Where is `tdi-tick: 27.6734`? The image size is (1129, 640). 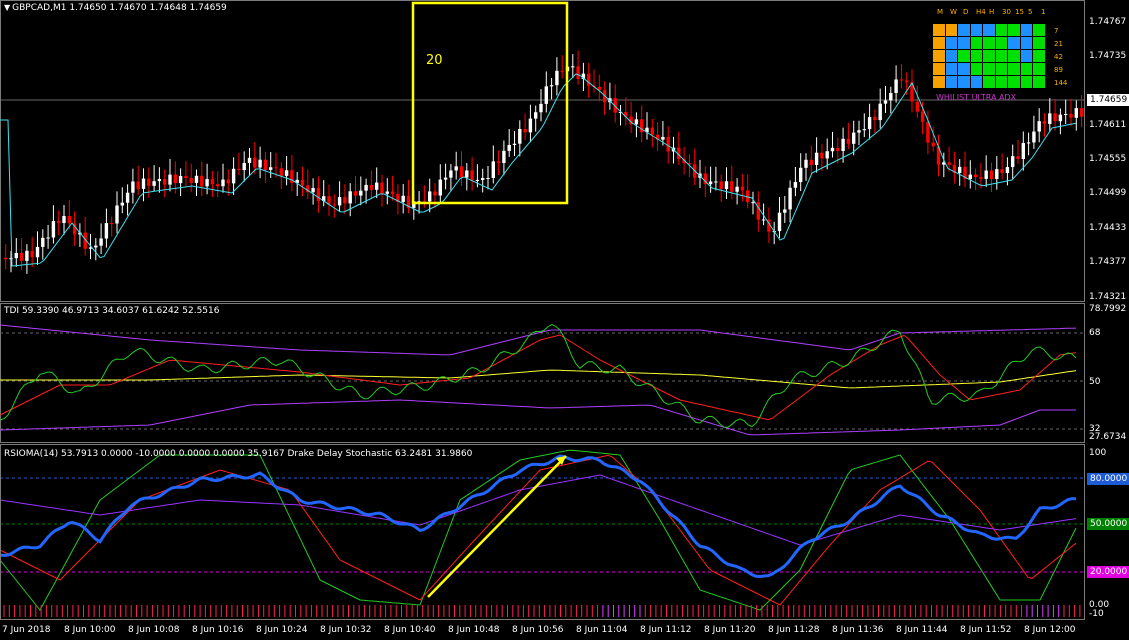 tdi-tick: 27.6734 is located at coordinates (1108, 437).